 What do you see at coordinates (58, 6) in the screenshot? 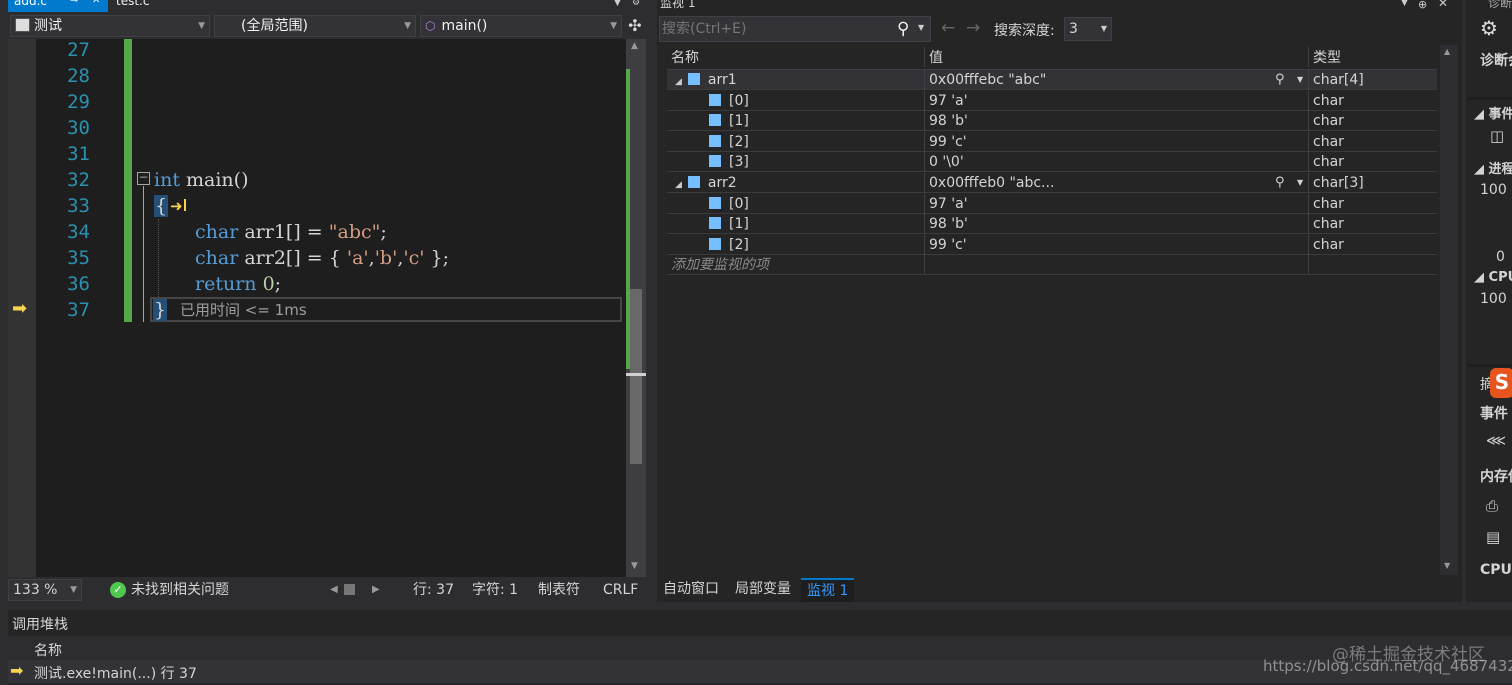
I see `tab-add-c: add.c ⇒ ✕` at bounding box center [58, 6].